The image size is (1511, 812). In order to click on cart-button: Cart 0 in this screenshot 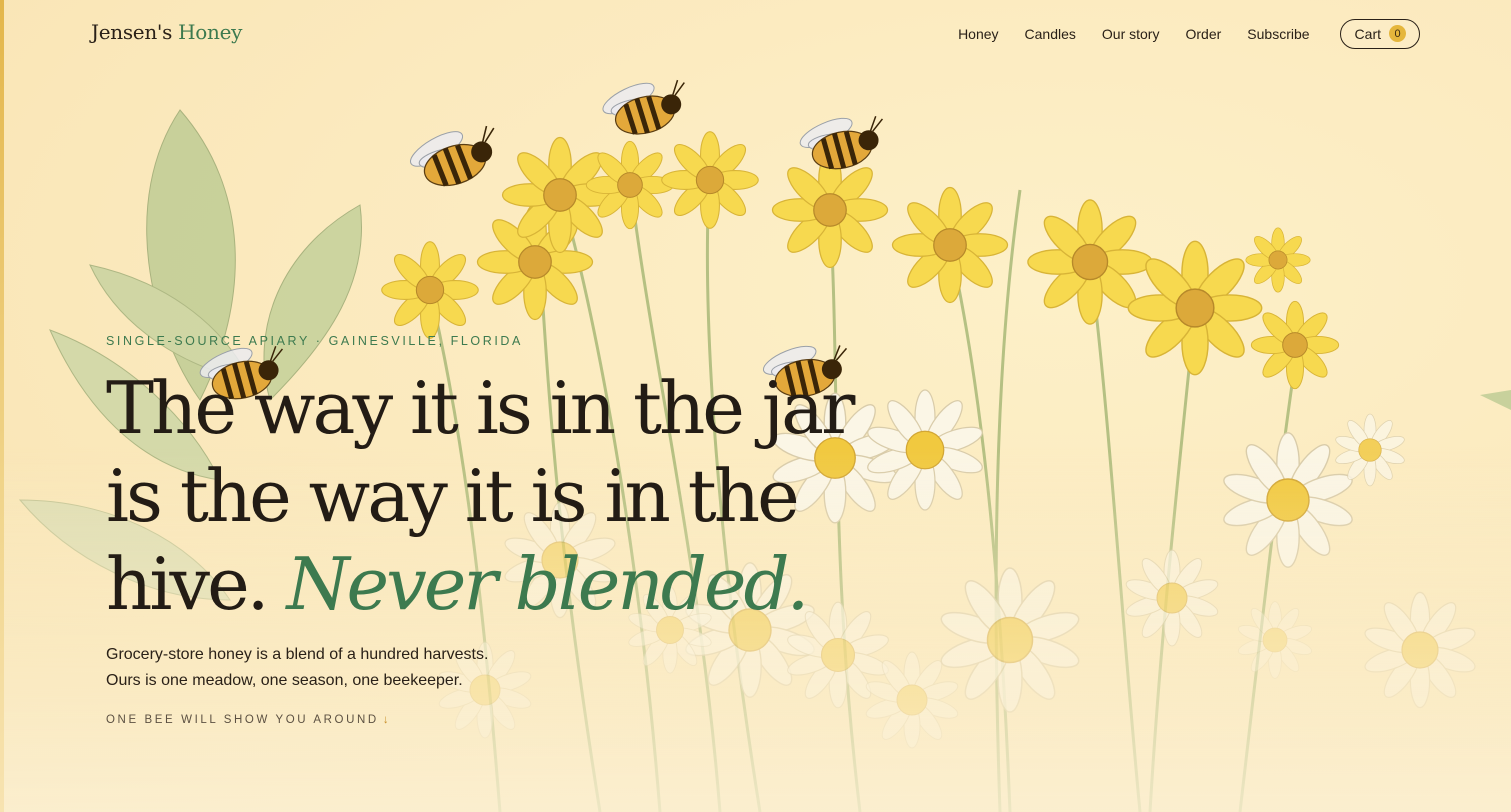, I will do `click(1379, 33)`.